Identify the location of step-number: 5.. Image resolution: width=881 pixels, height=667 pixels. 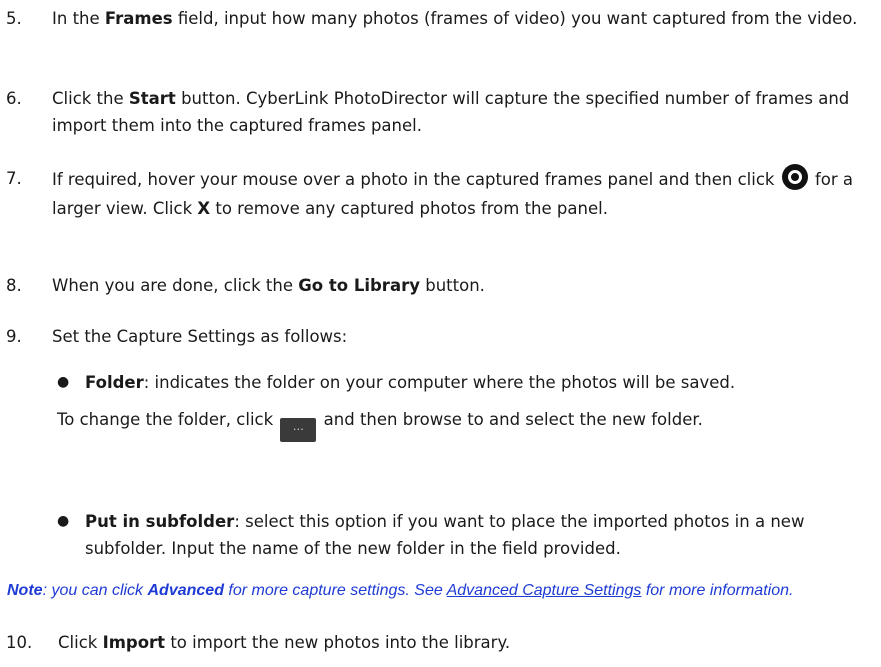
(14, 18).